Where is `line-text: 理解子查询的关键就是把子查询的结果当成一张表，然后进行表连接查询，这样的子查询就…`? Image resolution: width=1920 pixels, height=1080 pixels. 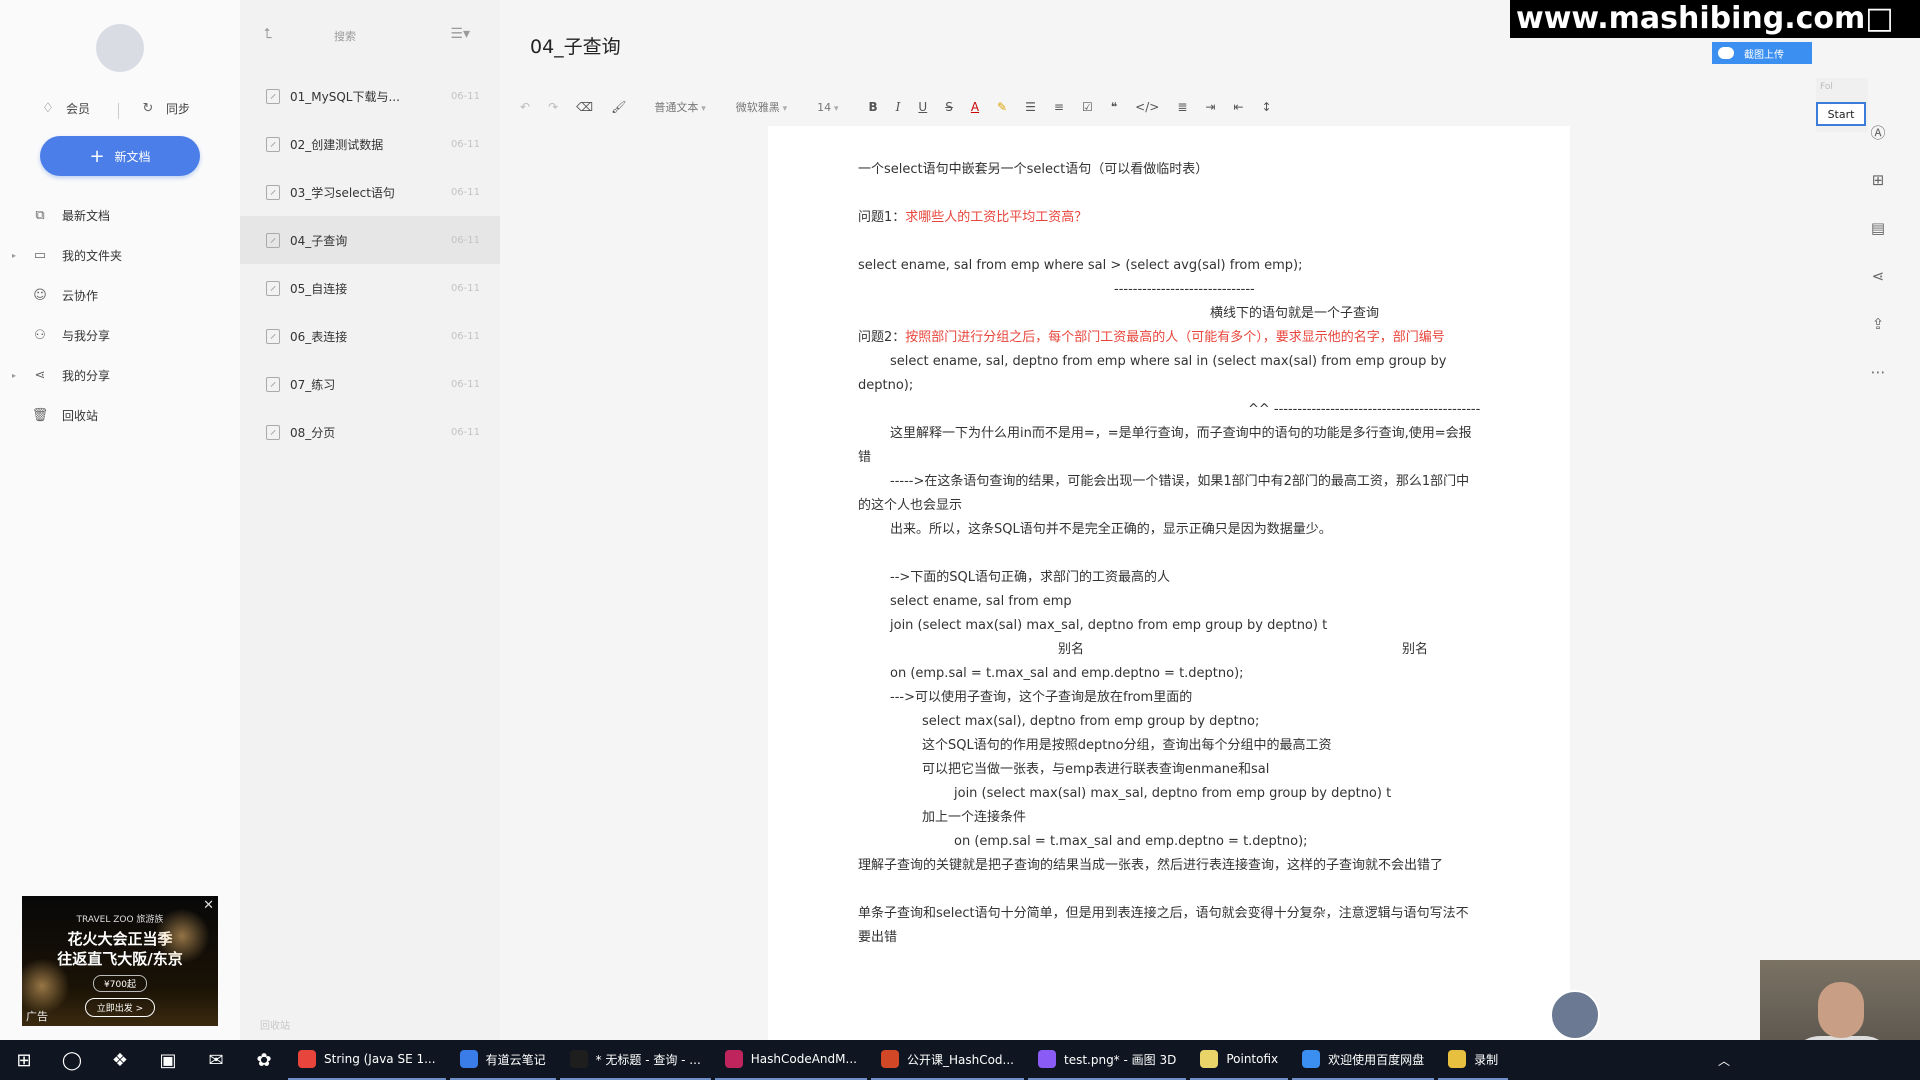 line-text: 理解子查询的关键就是把子查询的结果当成一张表，然后进行表连接查询，这样的子查询就… is located at coordinates (1151, 865).